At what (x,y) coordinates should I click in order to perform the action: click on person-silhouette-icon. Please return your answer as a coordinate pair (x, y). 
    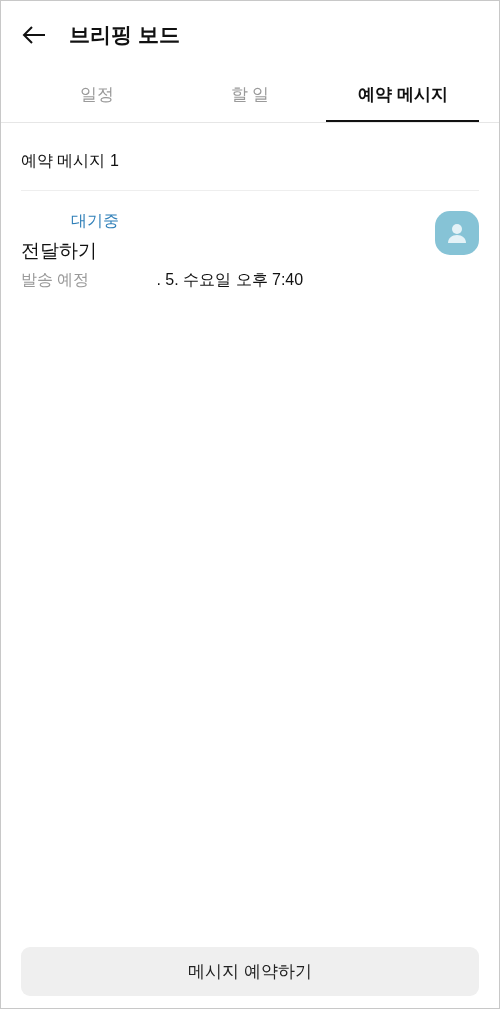
    Looking at the image, I should click on (457, 233).